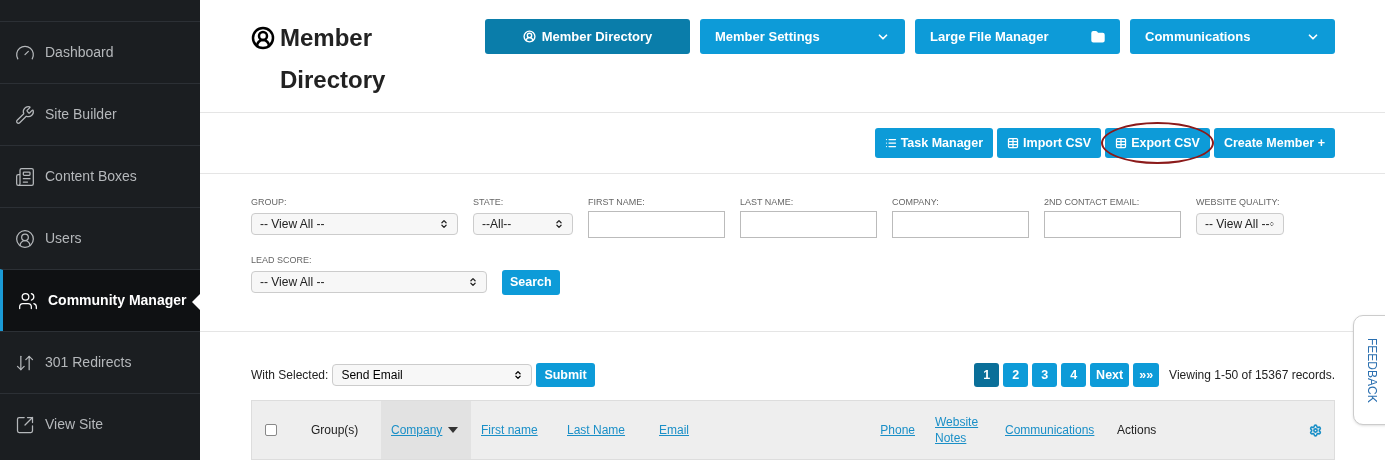 The image size is (1385, 460). What do you see at coordinates (1110, 375) in the screenshot?
I see `page-button: Next` at bounding box center [1110, 375].